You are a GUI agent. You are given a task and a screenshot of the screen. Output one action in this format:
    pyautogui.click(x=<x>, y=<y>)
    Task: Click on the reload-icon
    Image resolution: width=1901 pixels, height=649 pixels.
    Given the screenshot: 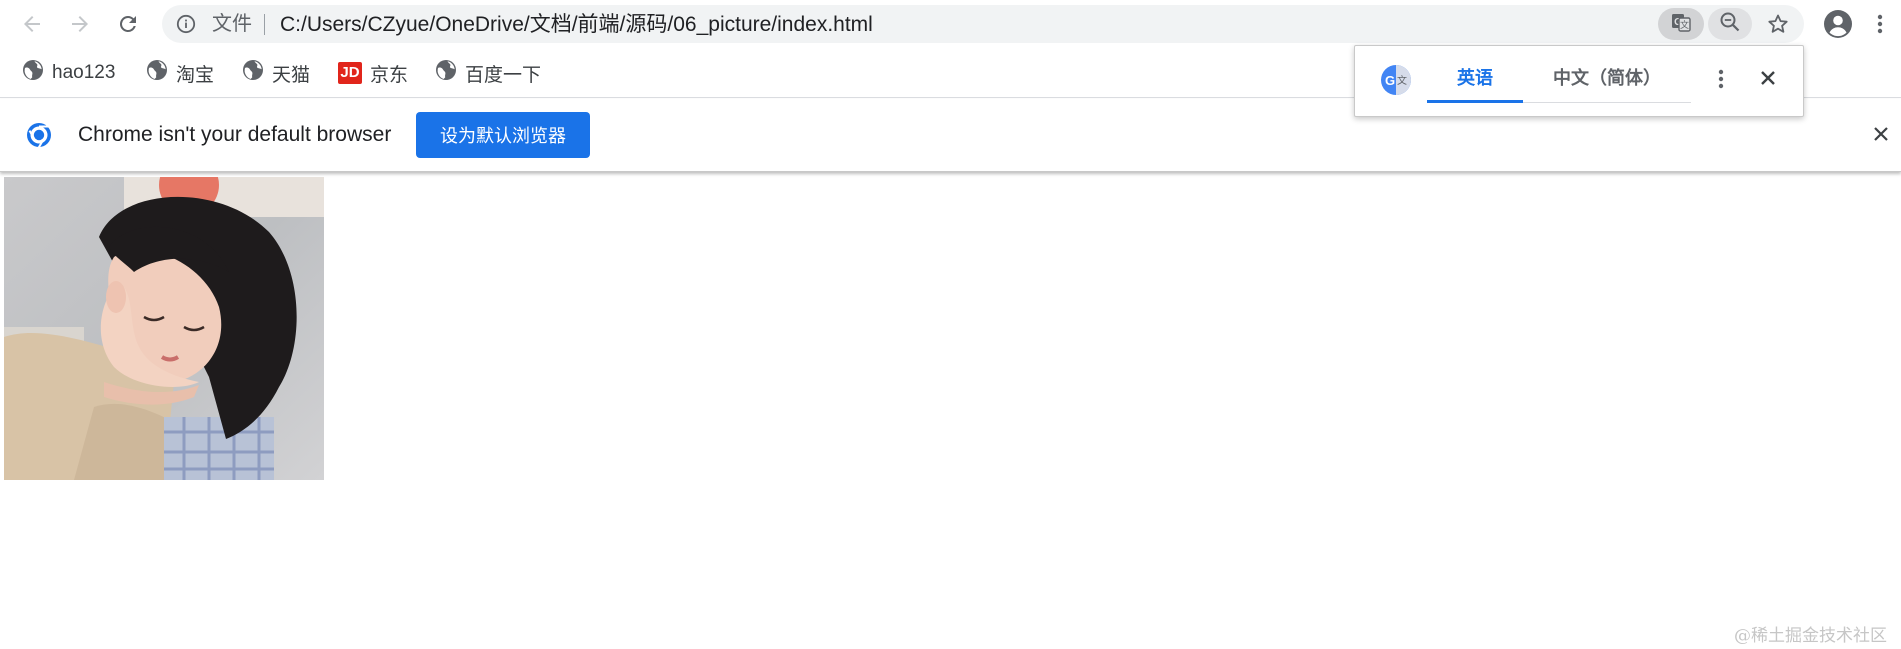 What is the action you would take?
    pyautogui.click(x=128, y=24)
    